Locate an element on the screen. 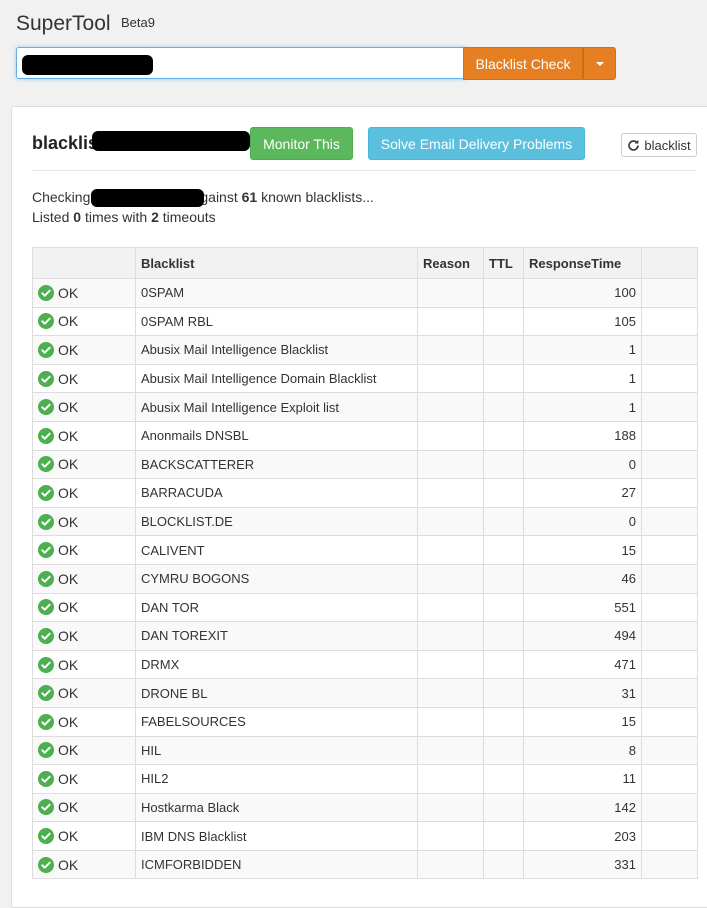 The width and height of the screenshot is (707, 908). response-time-cell: 331 is located at coordinates (582, 864).